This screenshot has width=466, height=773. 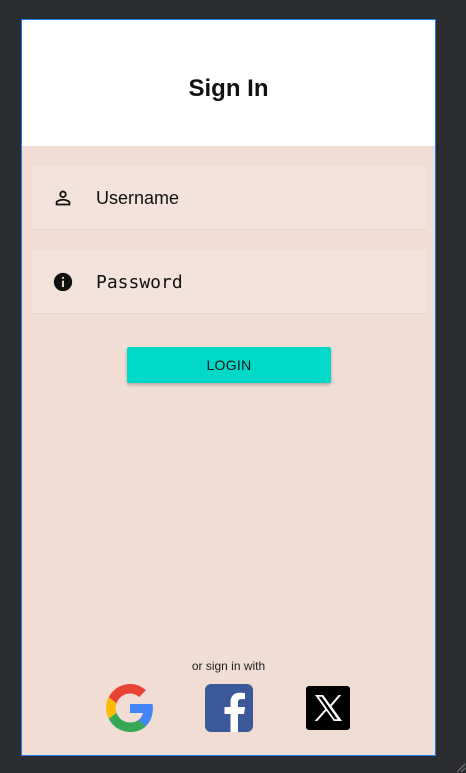 I want to click on username-input, so click(x=246, y=198).